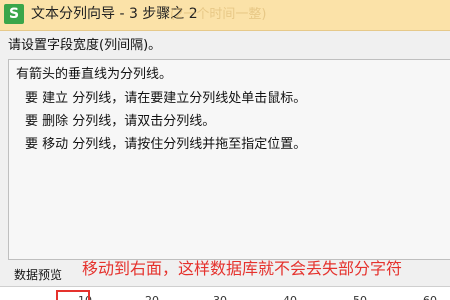 This screenshot has width=450, height=300. What do you see at coordinates (290, 297) in the screenshot?
I see `ruler-tick-40: 40` at bounding box center [290, 297].